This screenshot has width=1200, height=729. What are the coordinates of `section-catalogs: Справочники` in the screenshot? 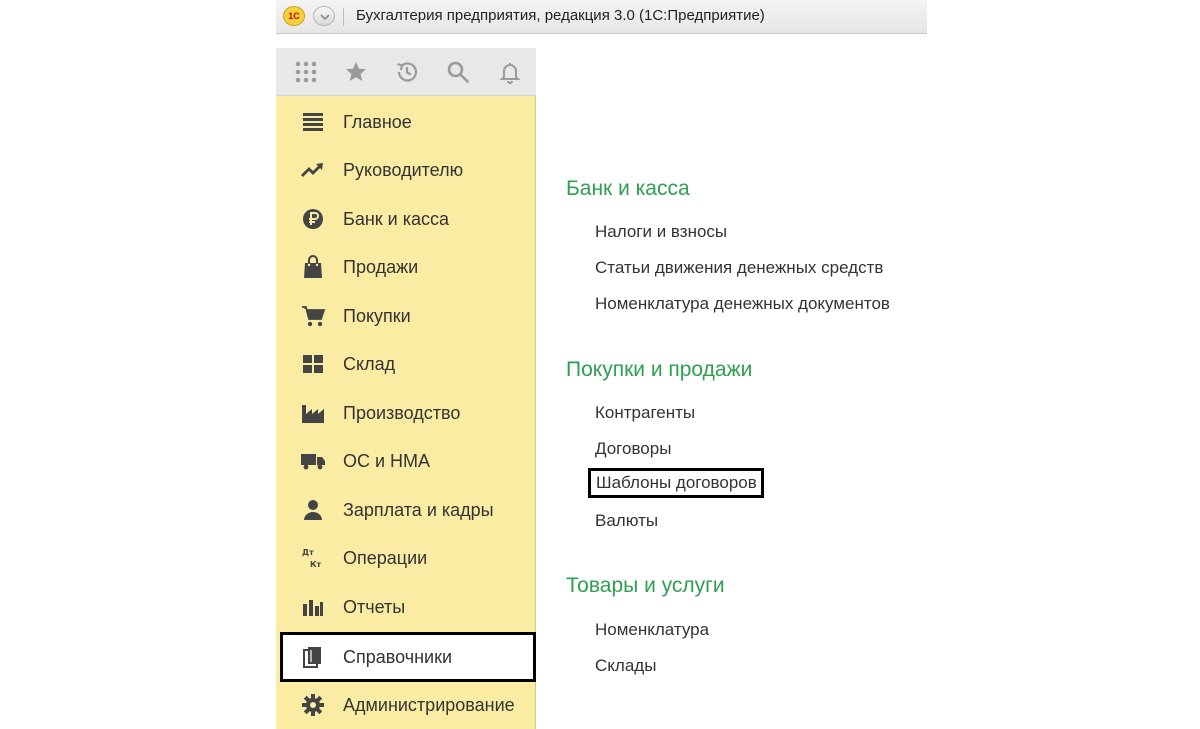 It's located at (408, 657).